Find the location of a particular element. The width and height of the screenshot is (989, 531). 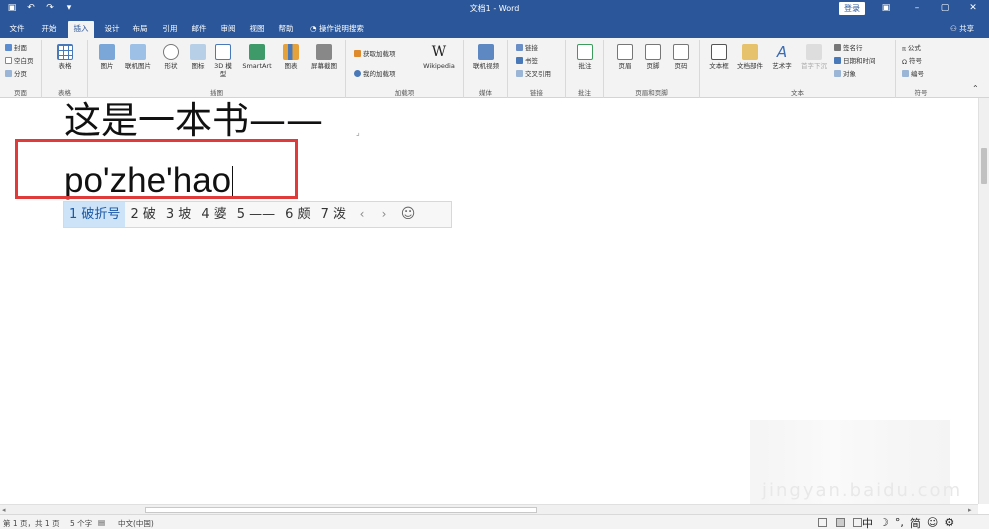

my-addins-button: 我的加载项 is located at coordinates (375, 74).